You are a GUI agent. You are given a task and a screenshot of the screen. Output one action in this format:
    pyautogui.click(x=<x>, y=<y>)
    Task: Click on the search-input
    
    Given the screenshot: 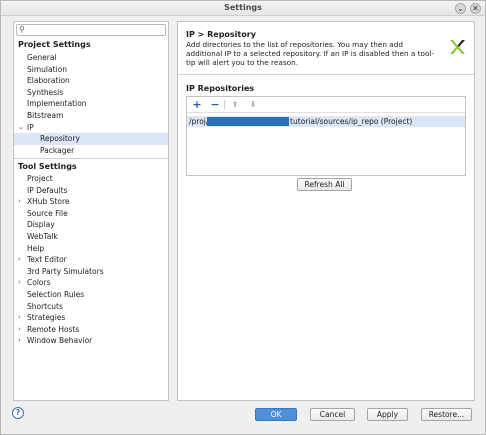 What is the action you would take?
    pyautogui.click(x=96, y=30)
    